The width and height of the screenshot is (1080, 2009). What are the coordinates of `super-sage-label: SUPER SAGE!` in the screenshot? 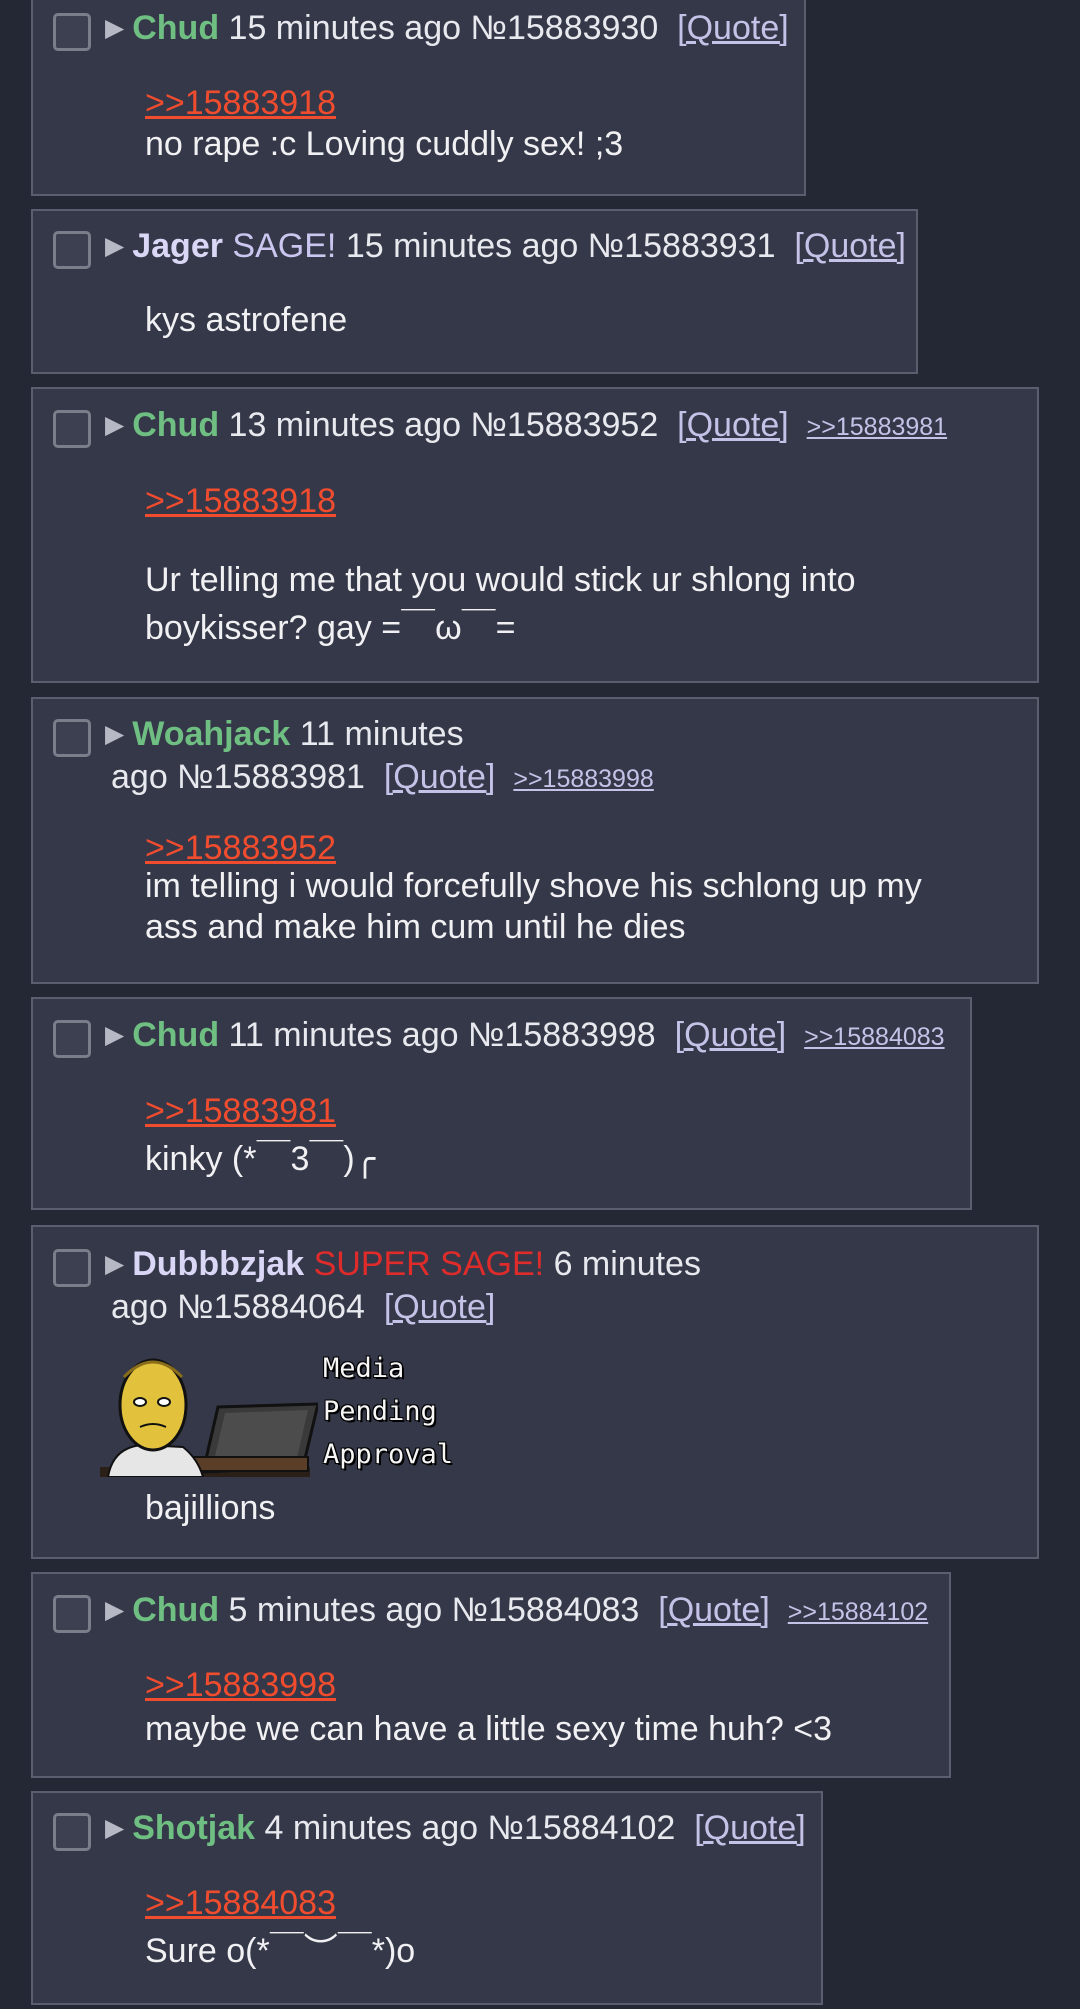 It's located at (429, 1264).